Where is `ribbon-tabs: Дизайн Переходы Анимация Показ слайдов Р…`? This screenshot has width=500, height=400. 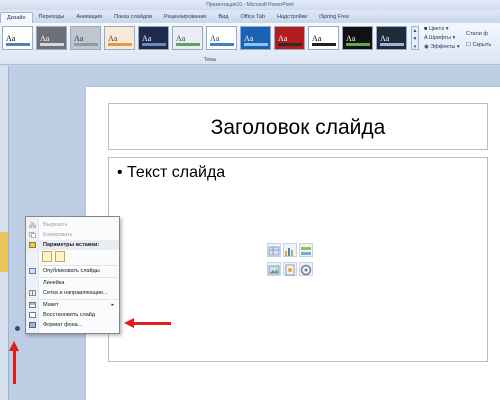 ribbon-tabs: Дизайн Переходы Анимация Показ слайдов Р… is located at coordinates (250, 16).